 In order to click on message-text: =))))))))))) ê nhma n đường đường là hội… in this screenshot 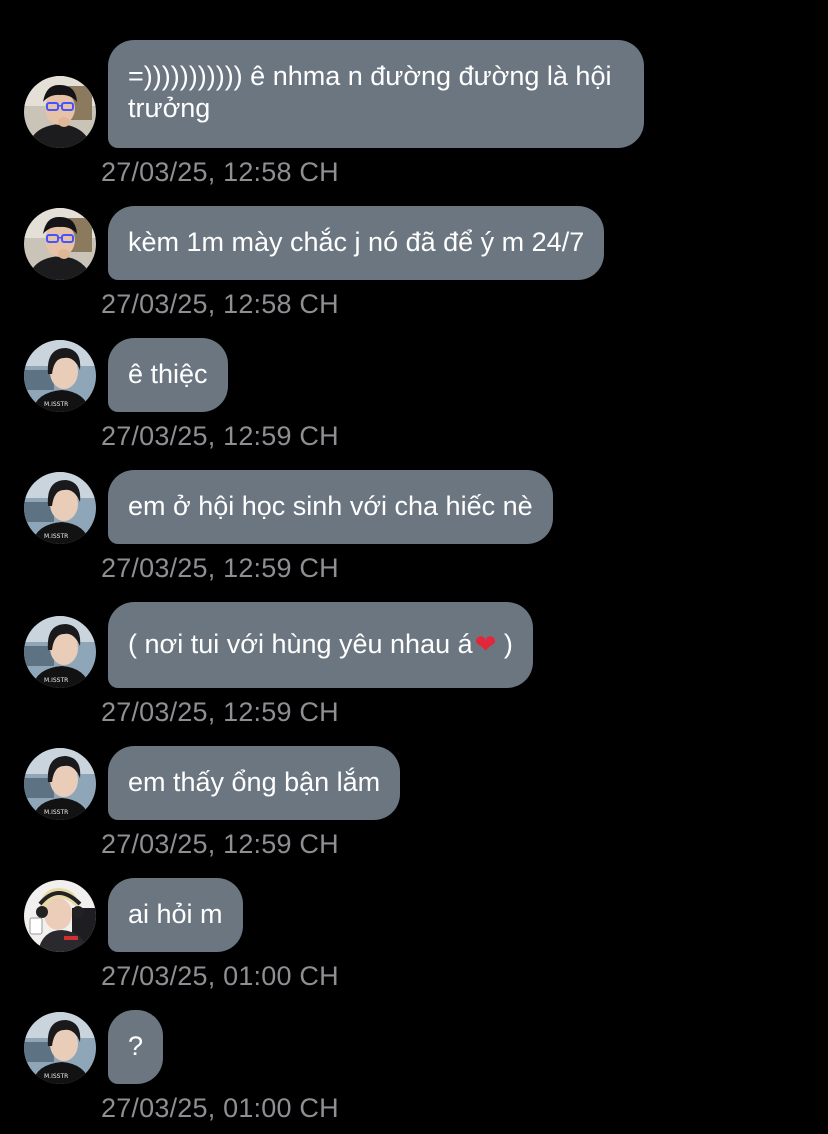, I will do `click(370, 92)`.